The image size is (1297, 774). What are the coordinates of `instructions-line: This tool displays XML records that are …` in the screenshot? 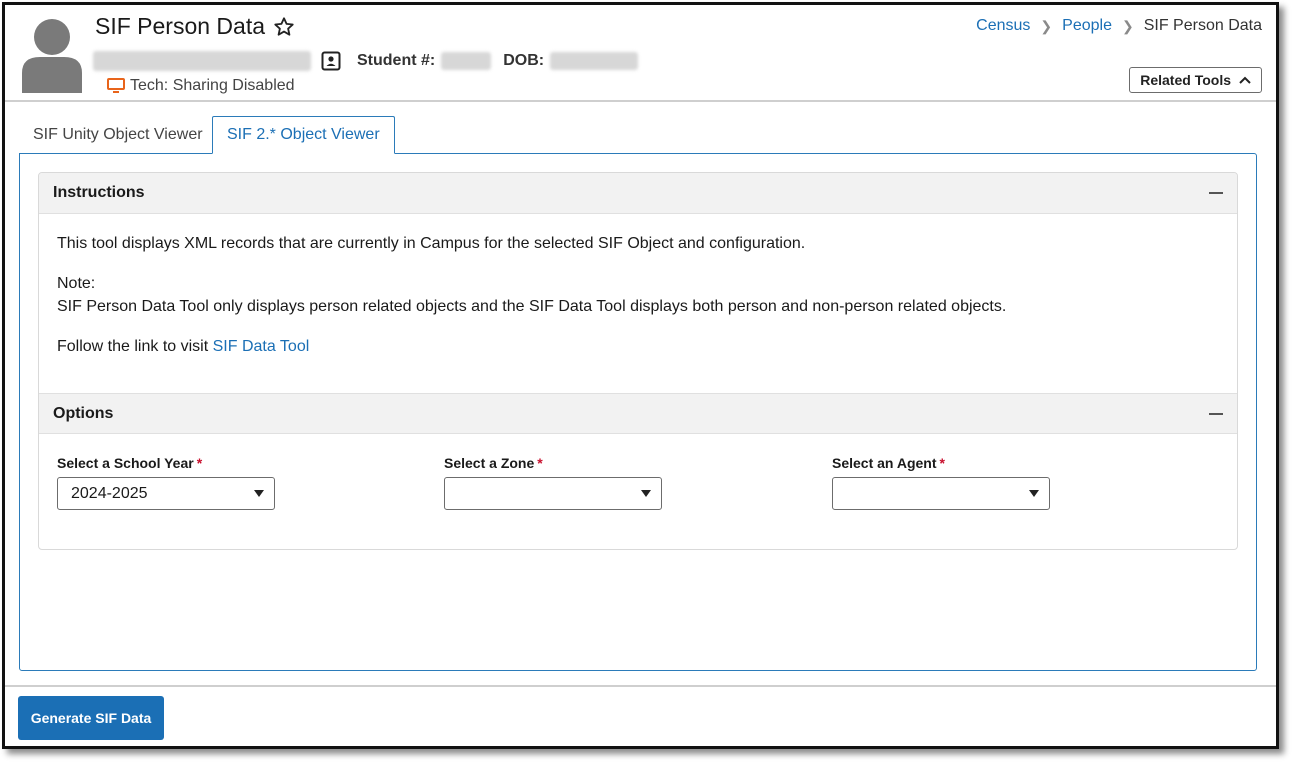 It's located at (431, 243).